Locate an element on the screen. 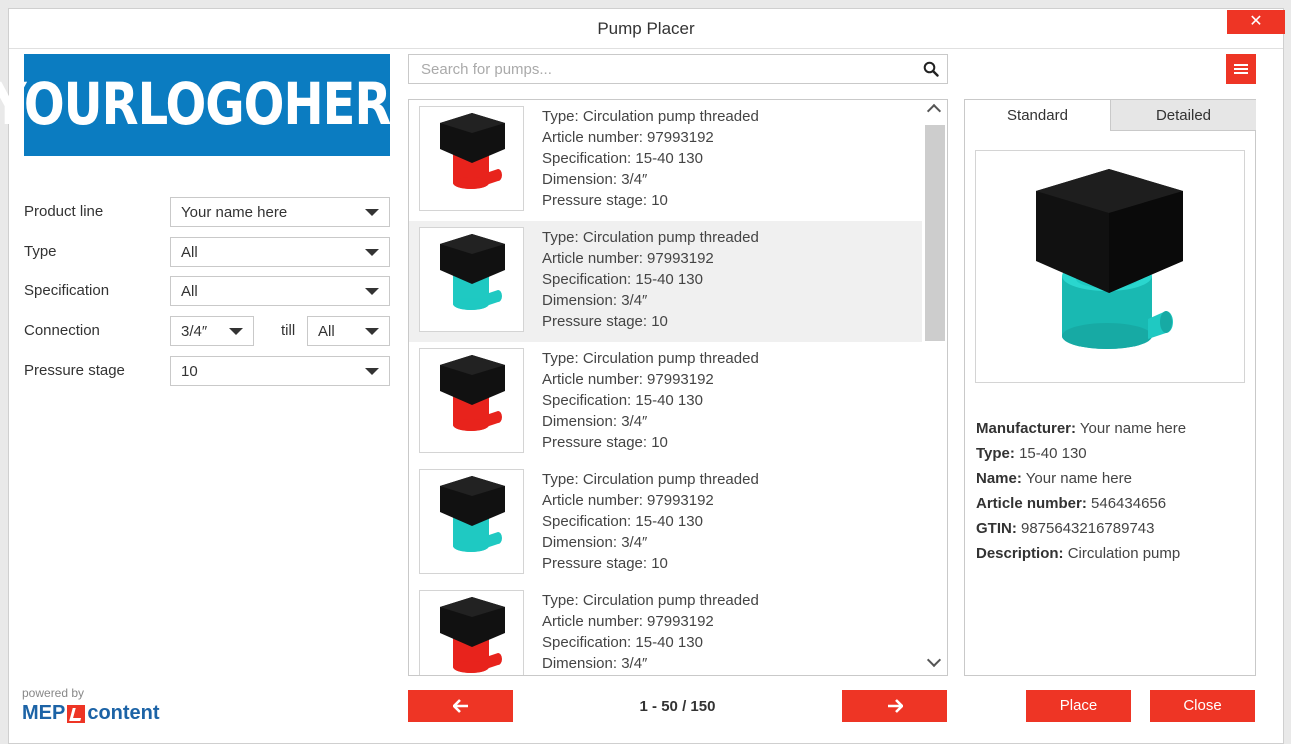 The image size is (1291, 744). connection-till-dropdown: All is located at coordinates (348, 331).